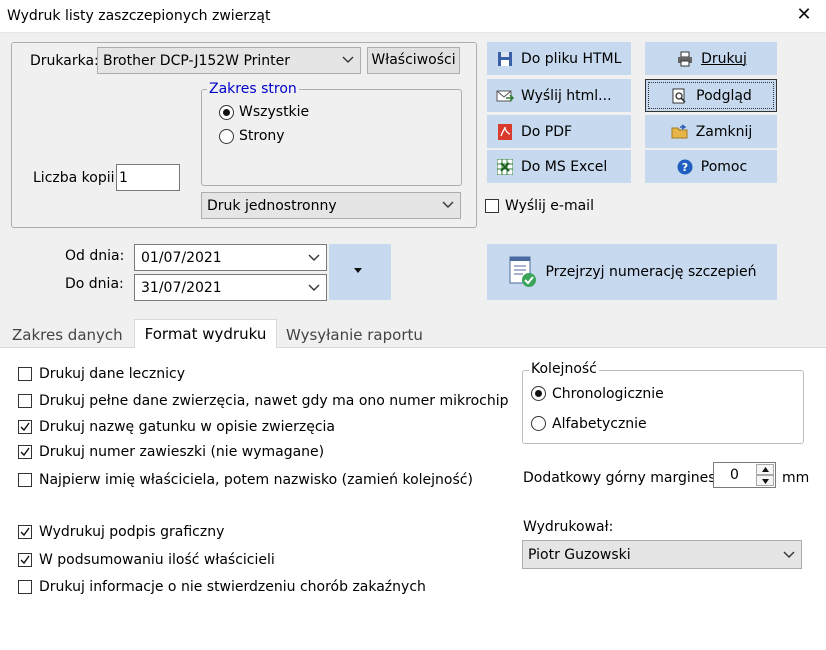 The width and height of the screenshot is (826, 650). I want to click on radio-page-range, so click(226, 136).